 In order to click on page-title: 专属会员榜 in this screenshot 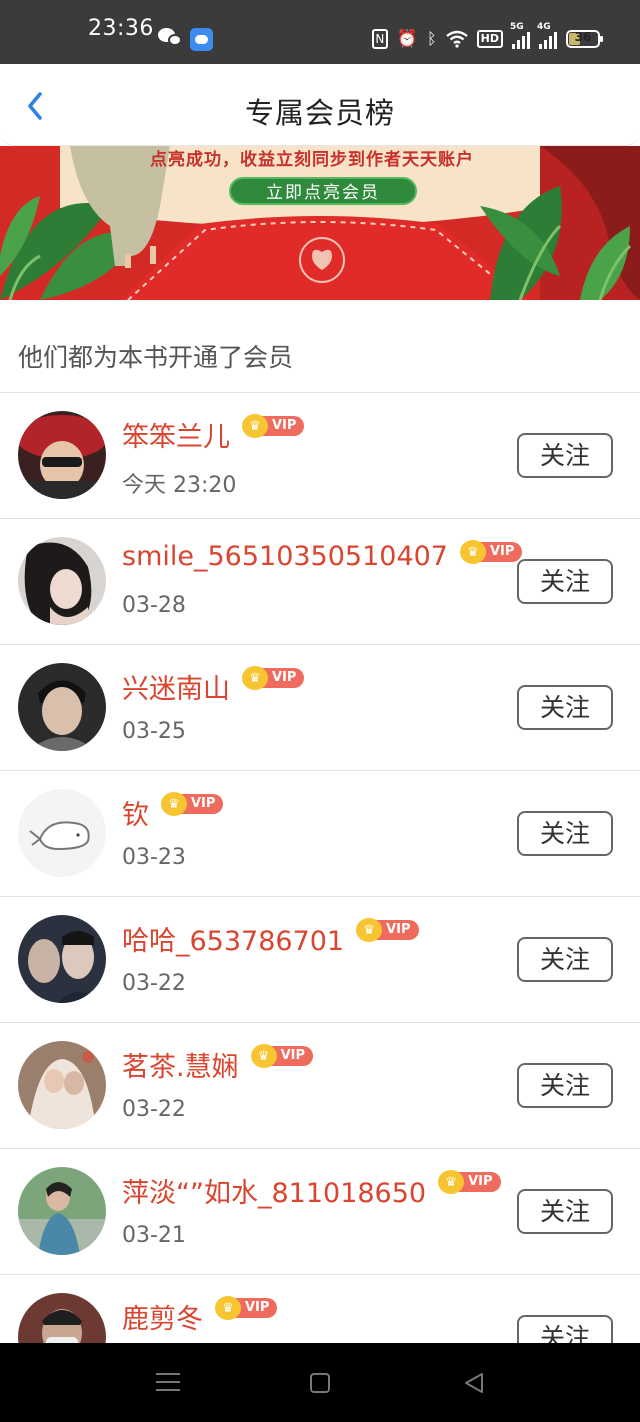, I will do `click(319, 113)`.